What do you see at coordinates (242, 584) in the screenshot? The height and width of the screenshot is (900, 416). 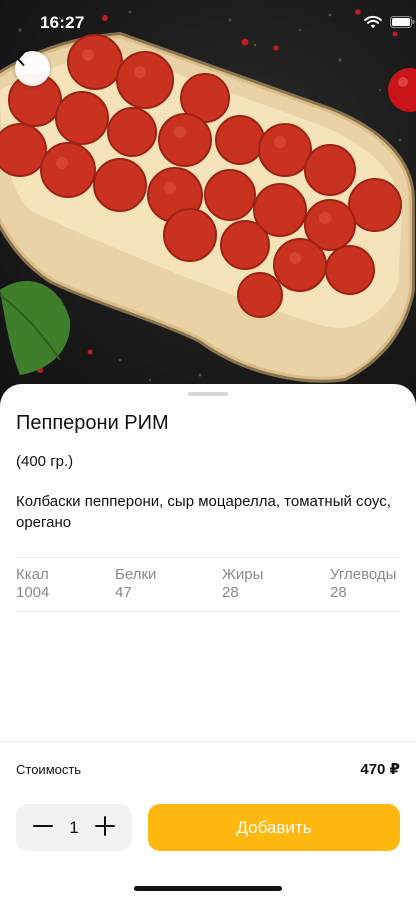 I see `nutrition-fat: Жиры 28` at bounding box center [242, 584].